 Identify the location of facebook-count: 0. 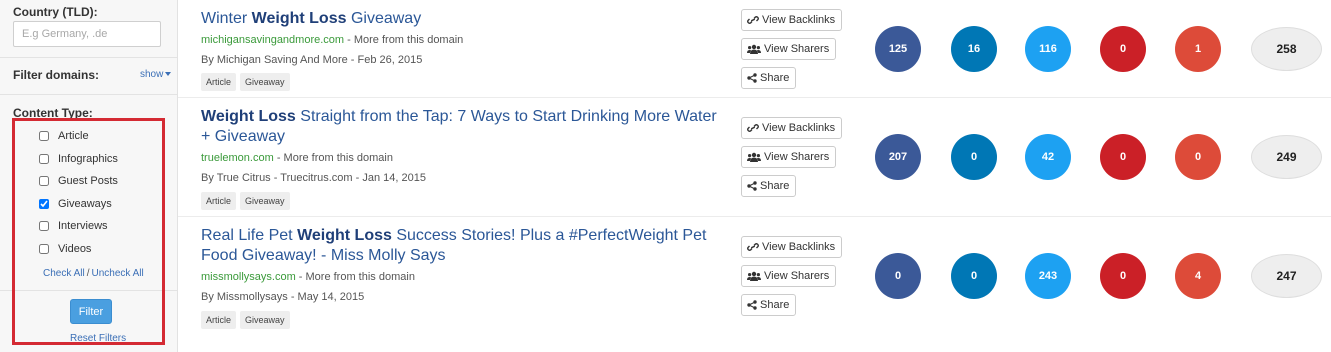
(898, 276).